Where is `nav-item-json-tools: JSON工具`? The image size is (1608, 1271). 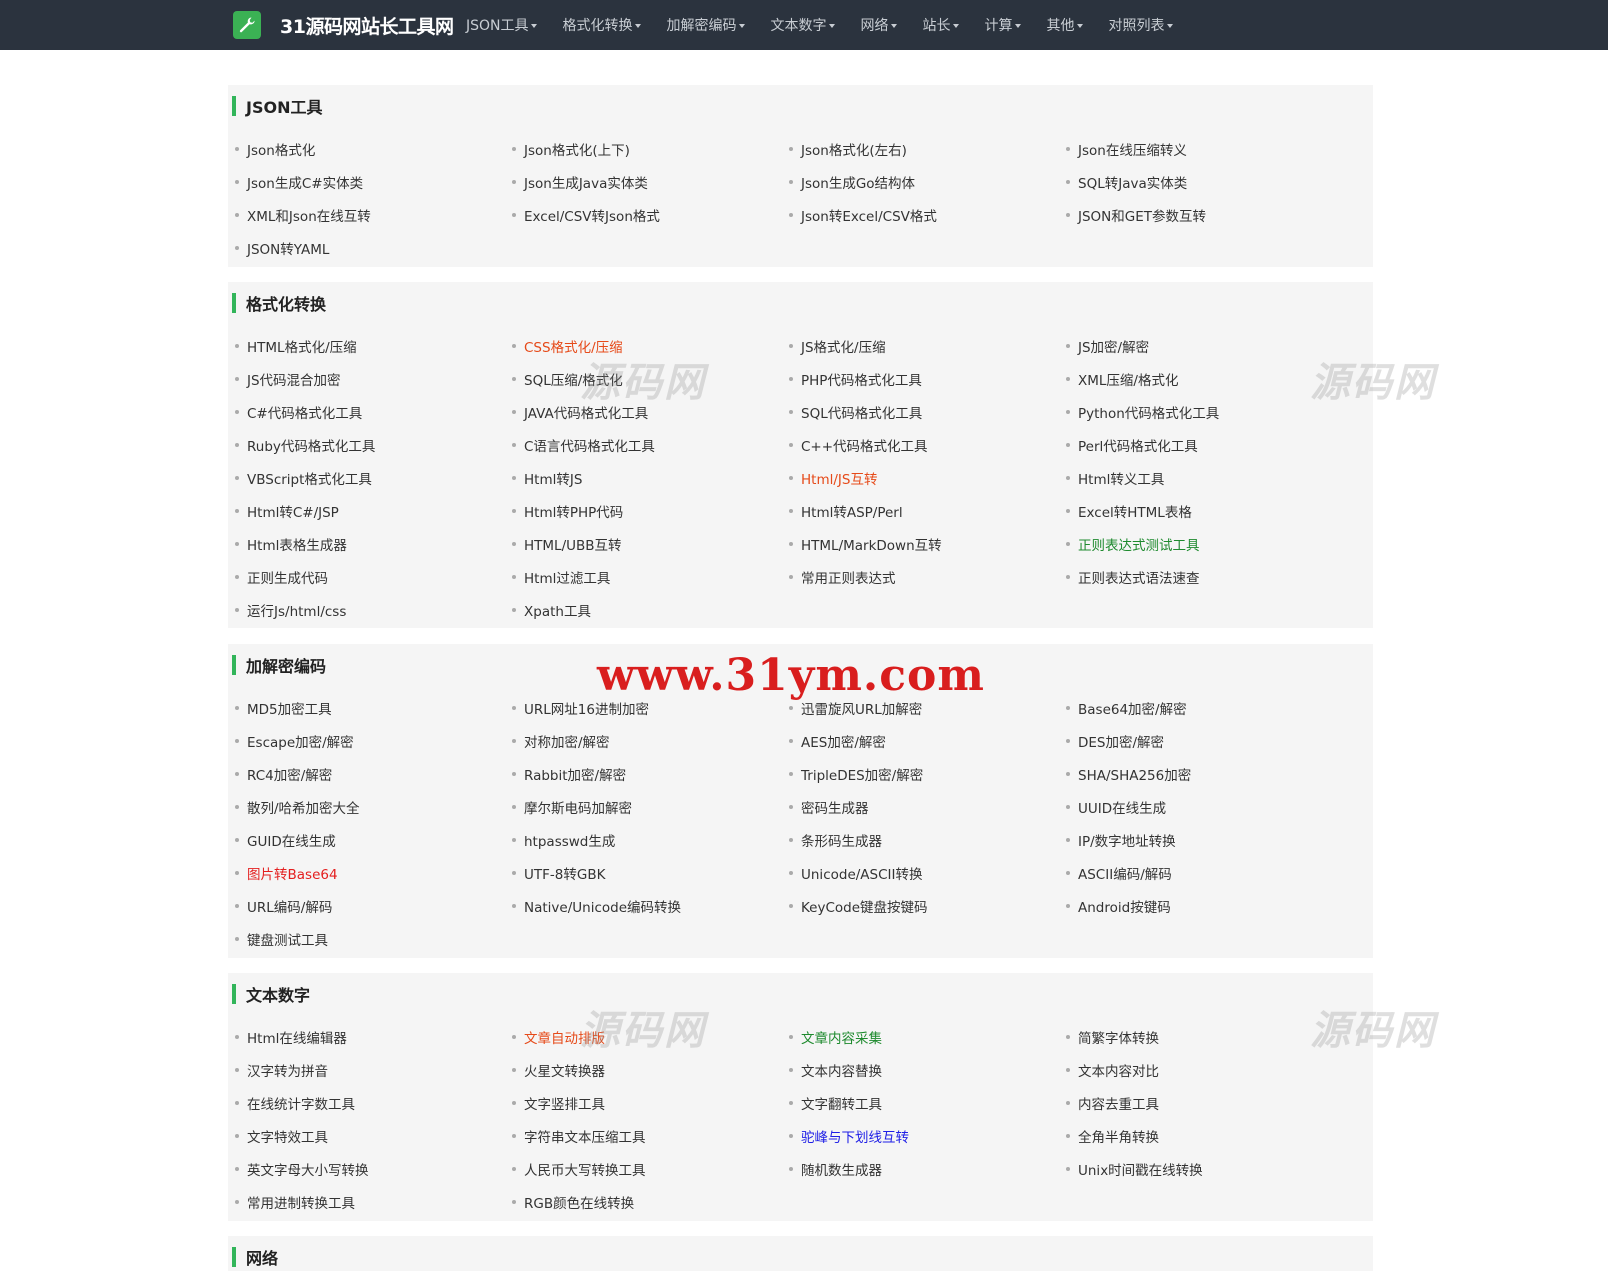 nav-item-json-tools: JSON工具 is located at coordinates (501, 25).